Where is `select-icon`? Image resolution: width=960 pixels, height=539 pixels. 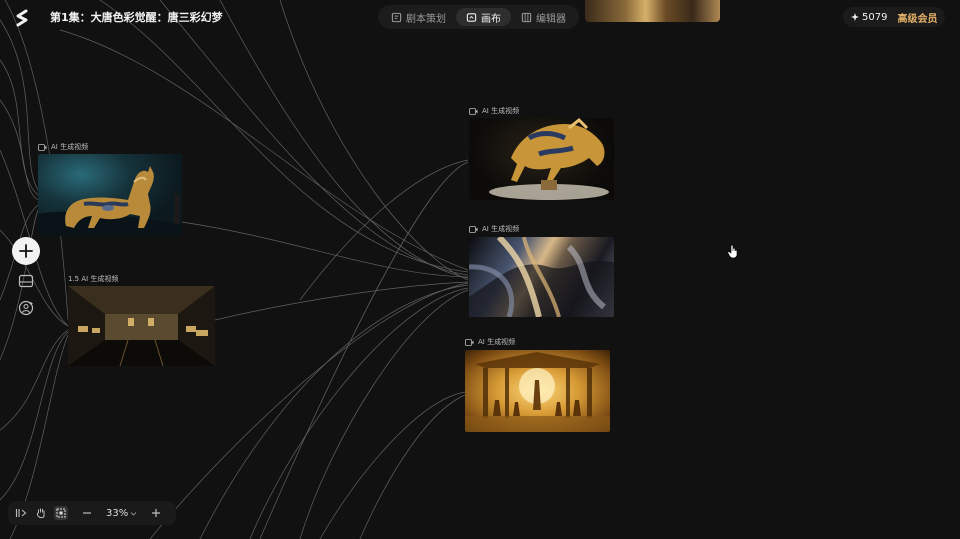 select-icon is located at coordinates (61, 513).